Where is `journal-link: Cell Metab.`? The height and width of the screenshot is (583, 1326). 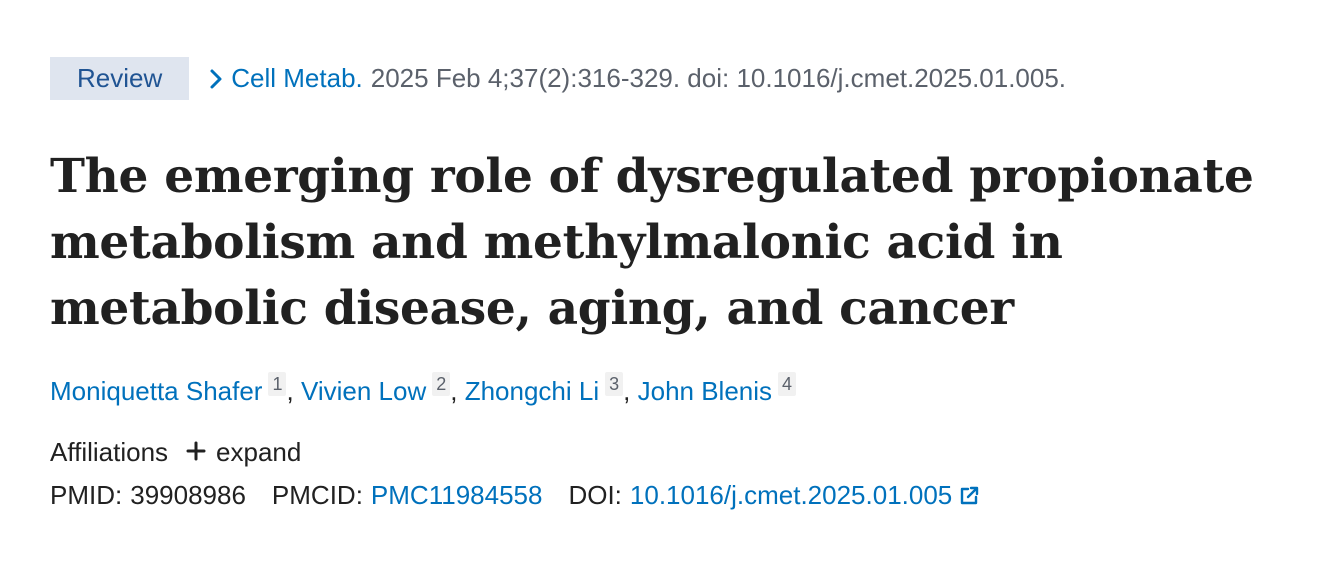 journal-link: Cell Metab. is located at coordinates (297, 78).